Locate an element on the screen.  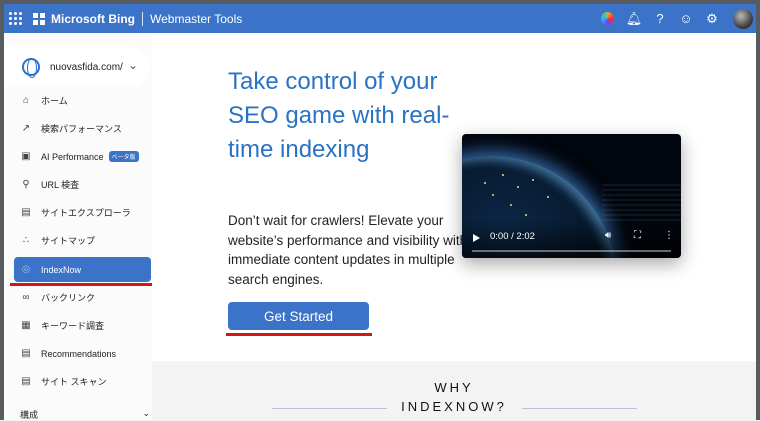
why-indexnow-heading: WHY INDEXNOW? is located at coordinates (454, 397).